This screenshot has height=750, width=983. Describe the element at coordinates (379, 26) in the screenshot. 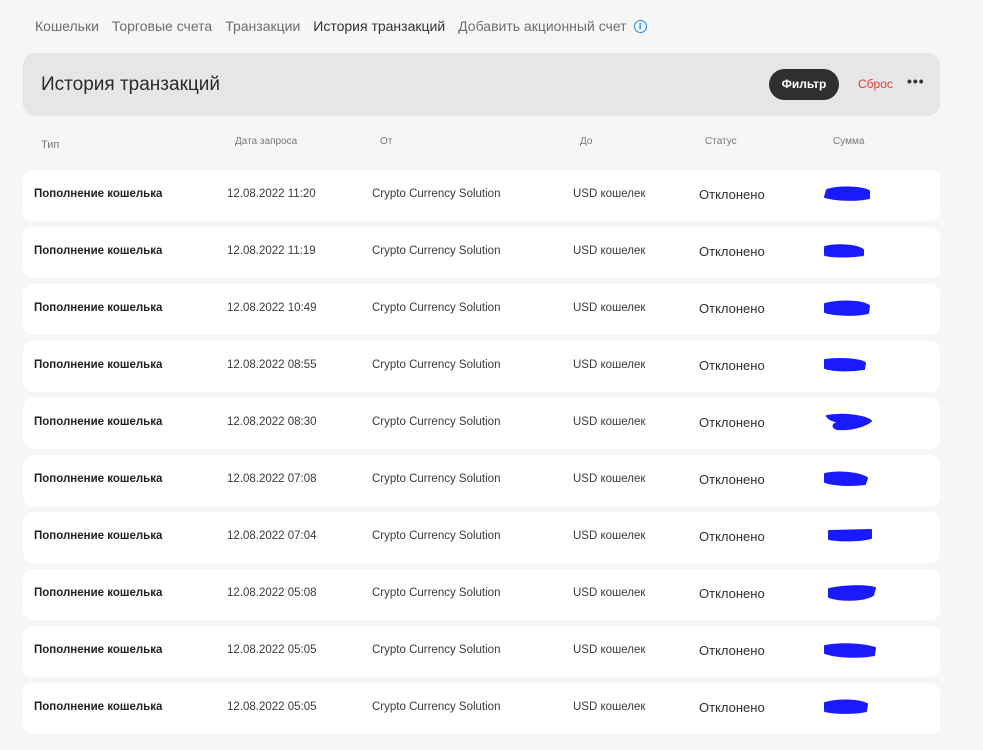

I see `tab-transaction-history: История транзакций` at that location.